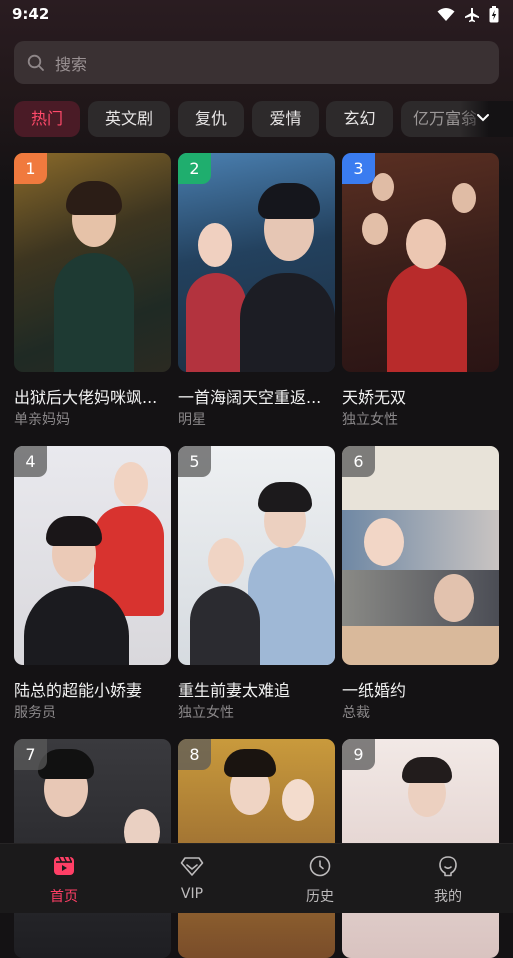  Describe the element at coordinates (374, 690) in the screenshot. I see `drama-title: 一纸婚约` at that location.